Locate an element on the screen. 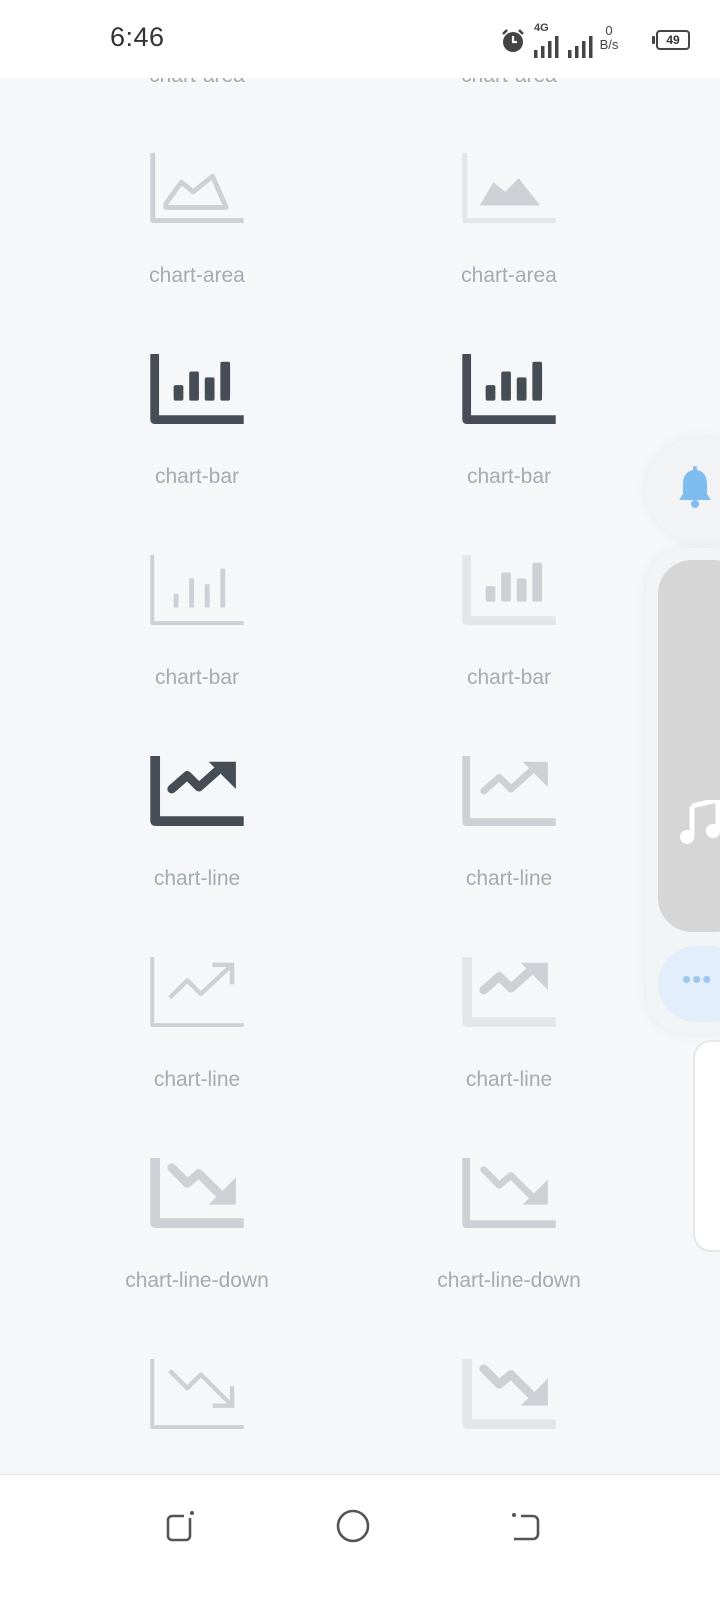 This screenshot has width=720, height=1601. edge-card is located at coordinates (706, 1146).